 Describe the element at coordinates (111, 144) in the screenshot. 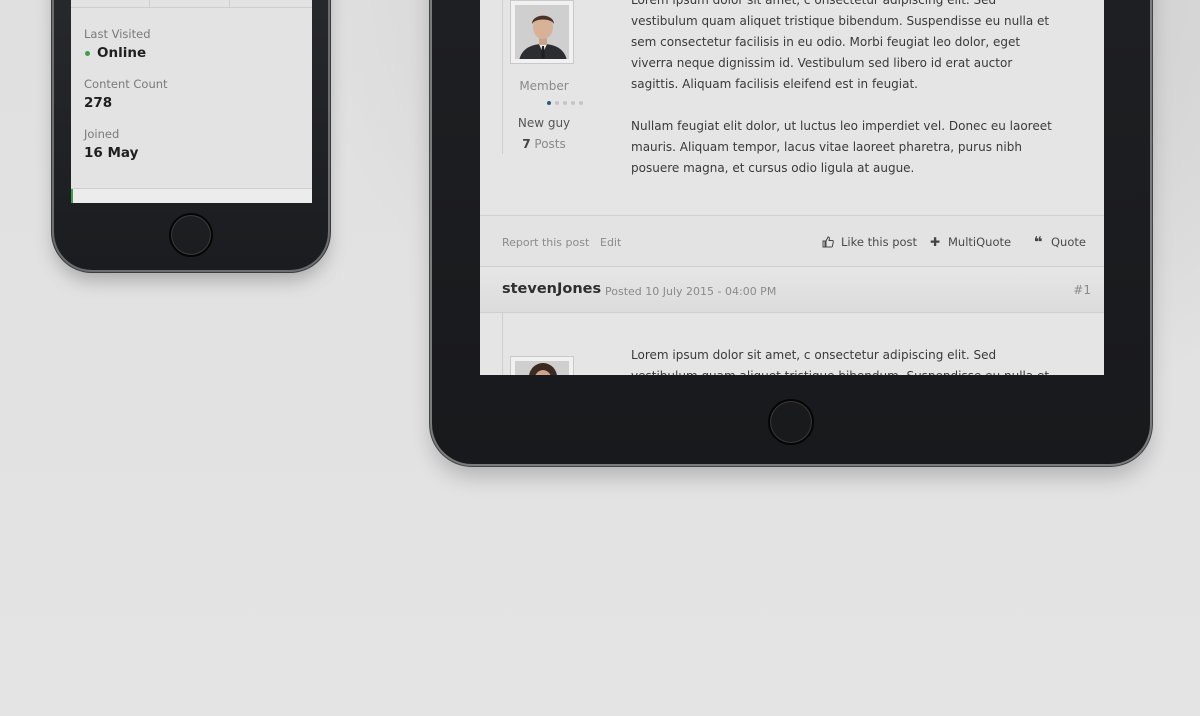

I see `joined-stat: Joined 16 May` at that location.